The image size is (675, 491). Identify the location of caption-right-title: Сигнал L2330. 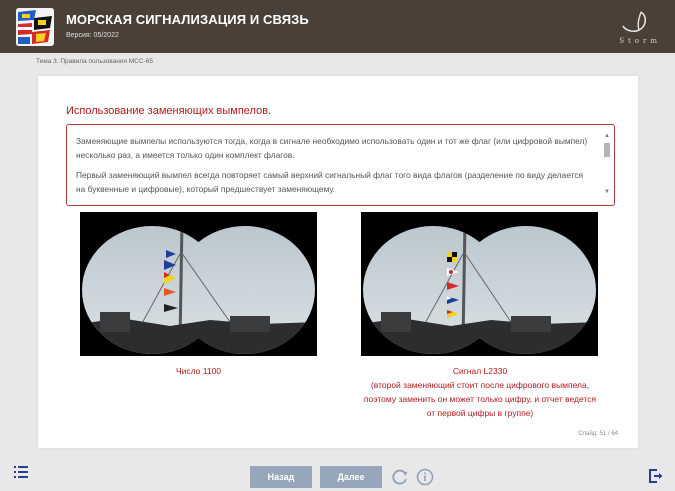
(480, 371).